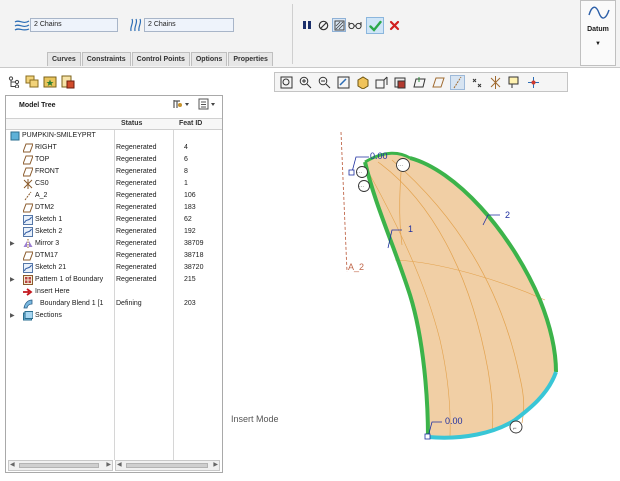  I want to click on bottom-dimension-anchor, so click(427, 436).